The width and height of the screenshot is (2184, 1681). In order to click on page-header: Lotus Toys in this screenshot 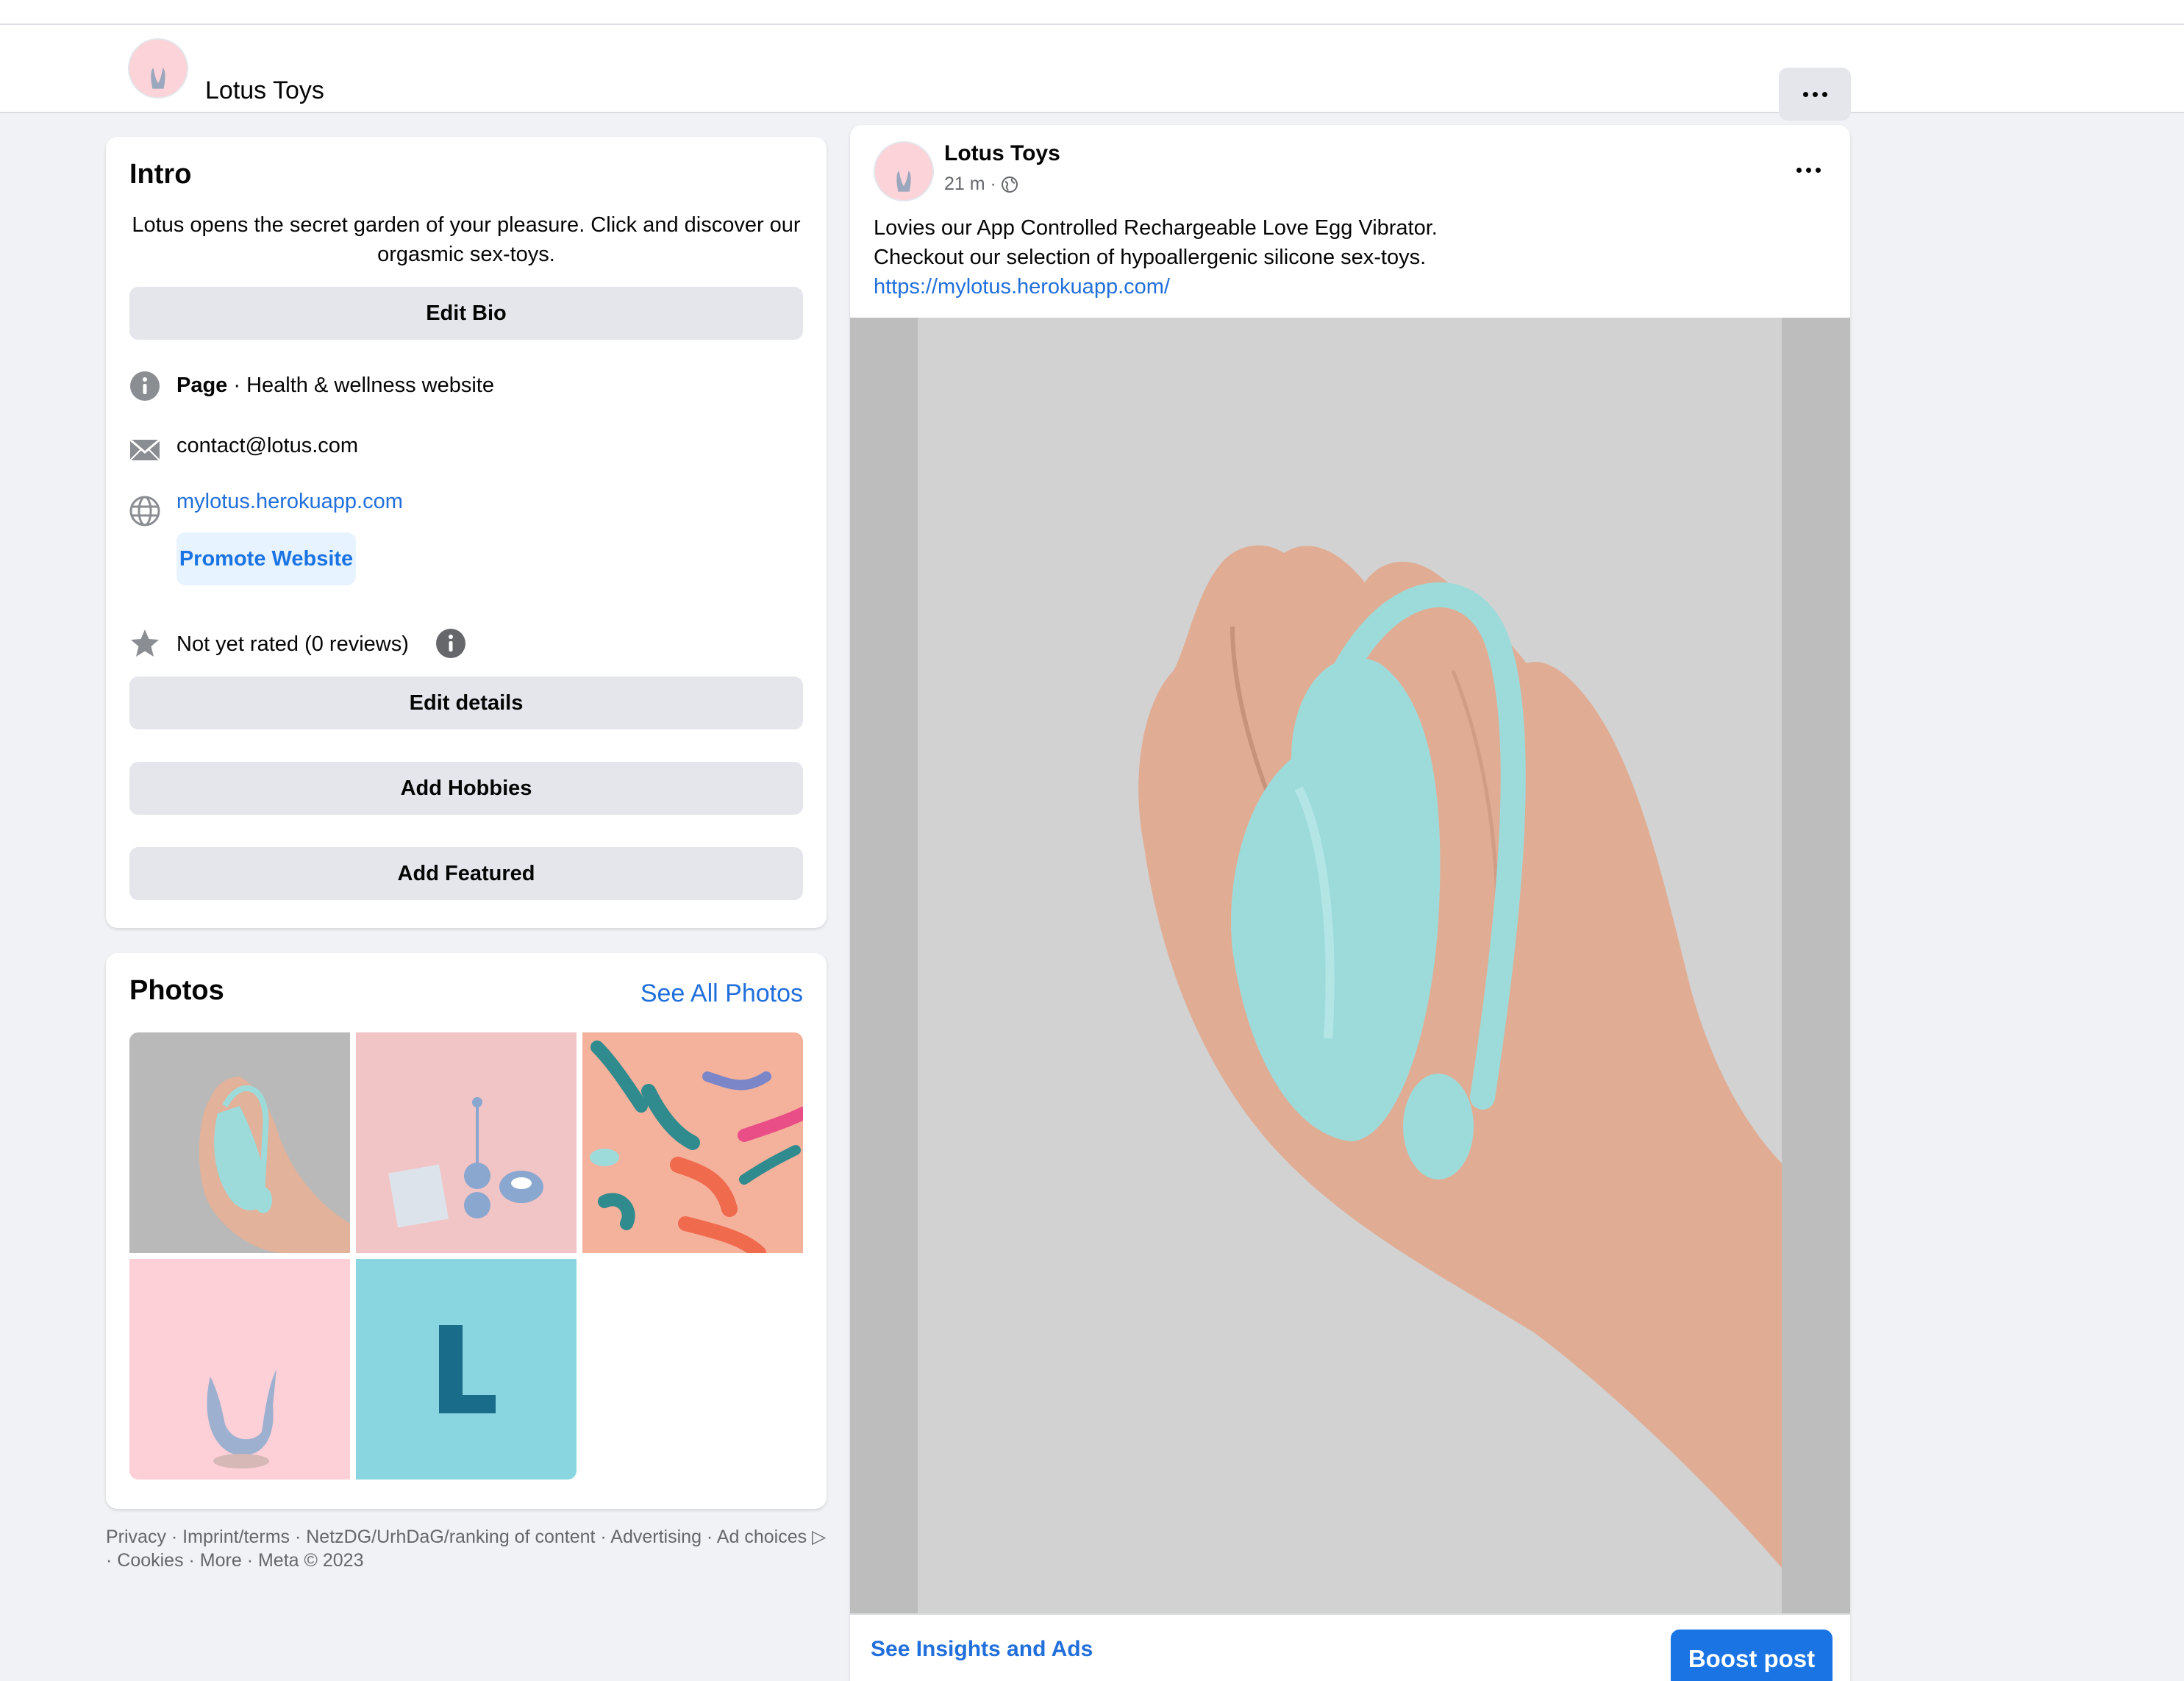, I will do `click(1092, 73)`.